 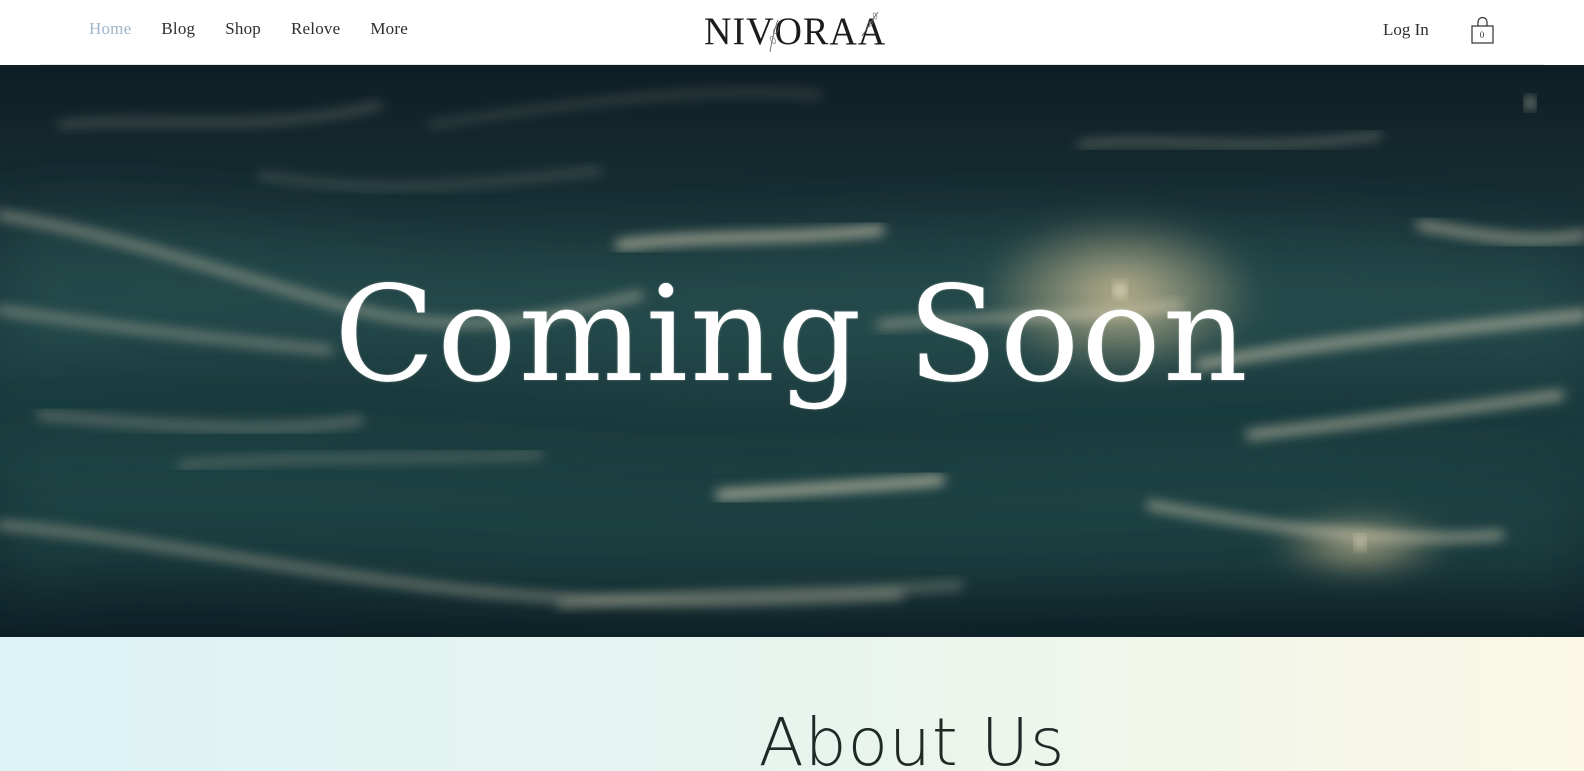 I want to click on cart-button: 0, so click(x=1483, y=31).